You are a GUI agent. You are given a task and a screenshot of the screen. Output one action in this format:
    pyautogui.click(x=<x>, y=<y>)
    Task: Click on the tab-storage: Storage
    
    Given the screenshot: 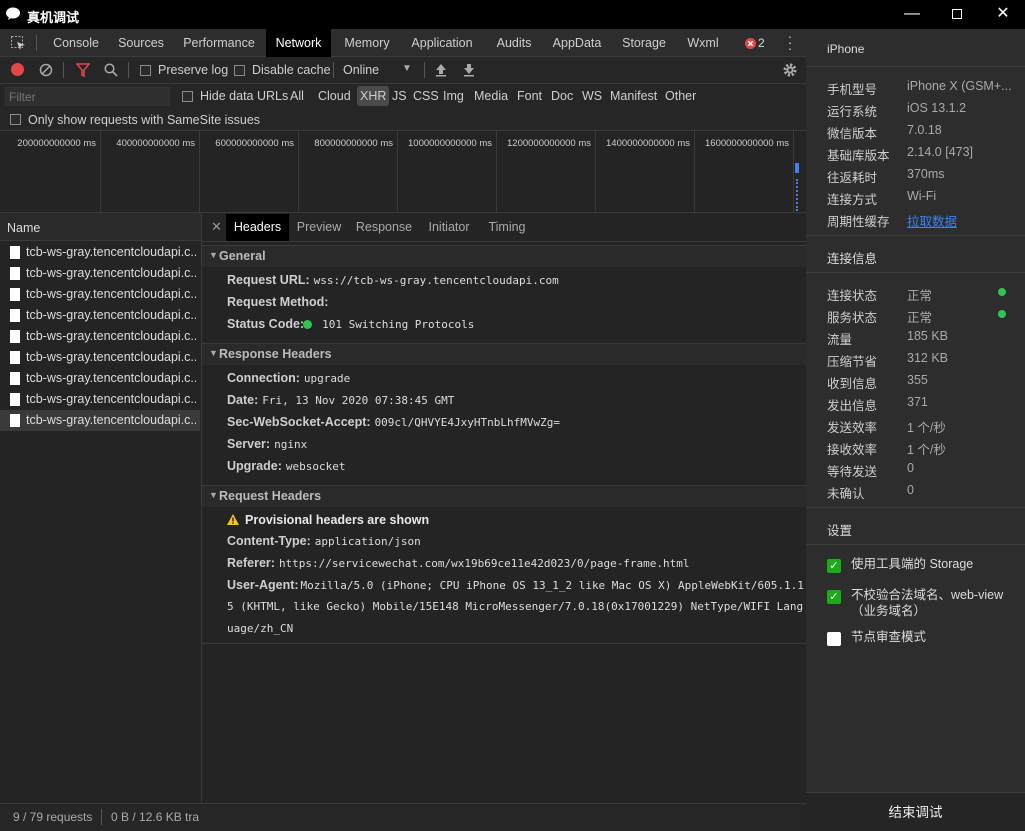 What is the action you would take?
    pyautogui.click(x=644, y=43)
    